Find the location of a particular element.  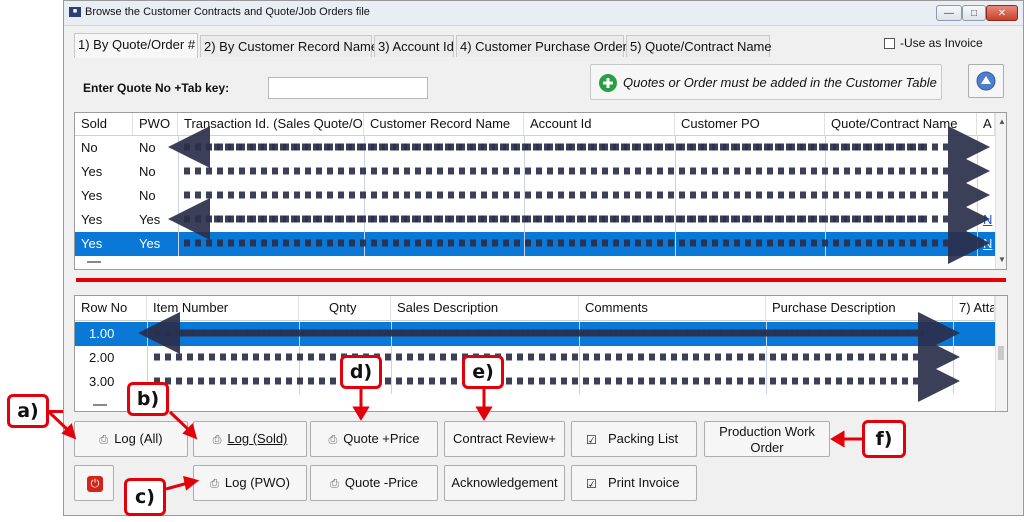

quote-plus-price-label: Quote +Price is located at coordinates (381, 438).